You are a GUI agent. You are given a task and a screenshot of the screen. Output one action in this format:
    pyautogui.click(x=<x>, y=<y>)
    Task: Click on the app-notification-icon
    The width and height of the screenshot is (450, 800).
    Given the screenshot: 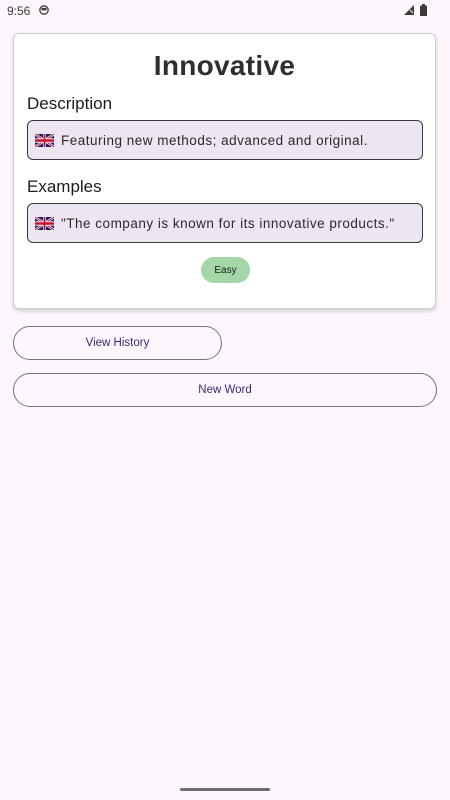 What is the action you would take?
    pyautogui.click(x=44, y=10)
    